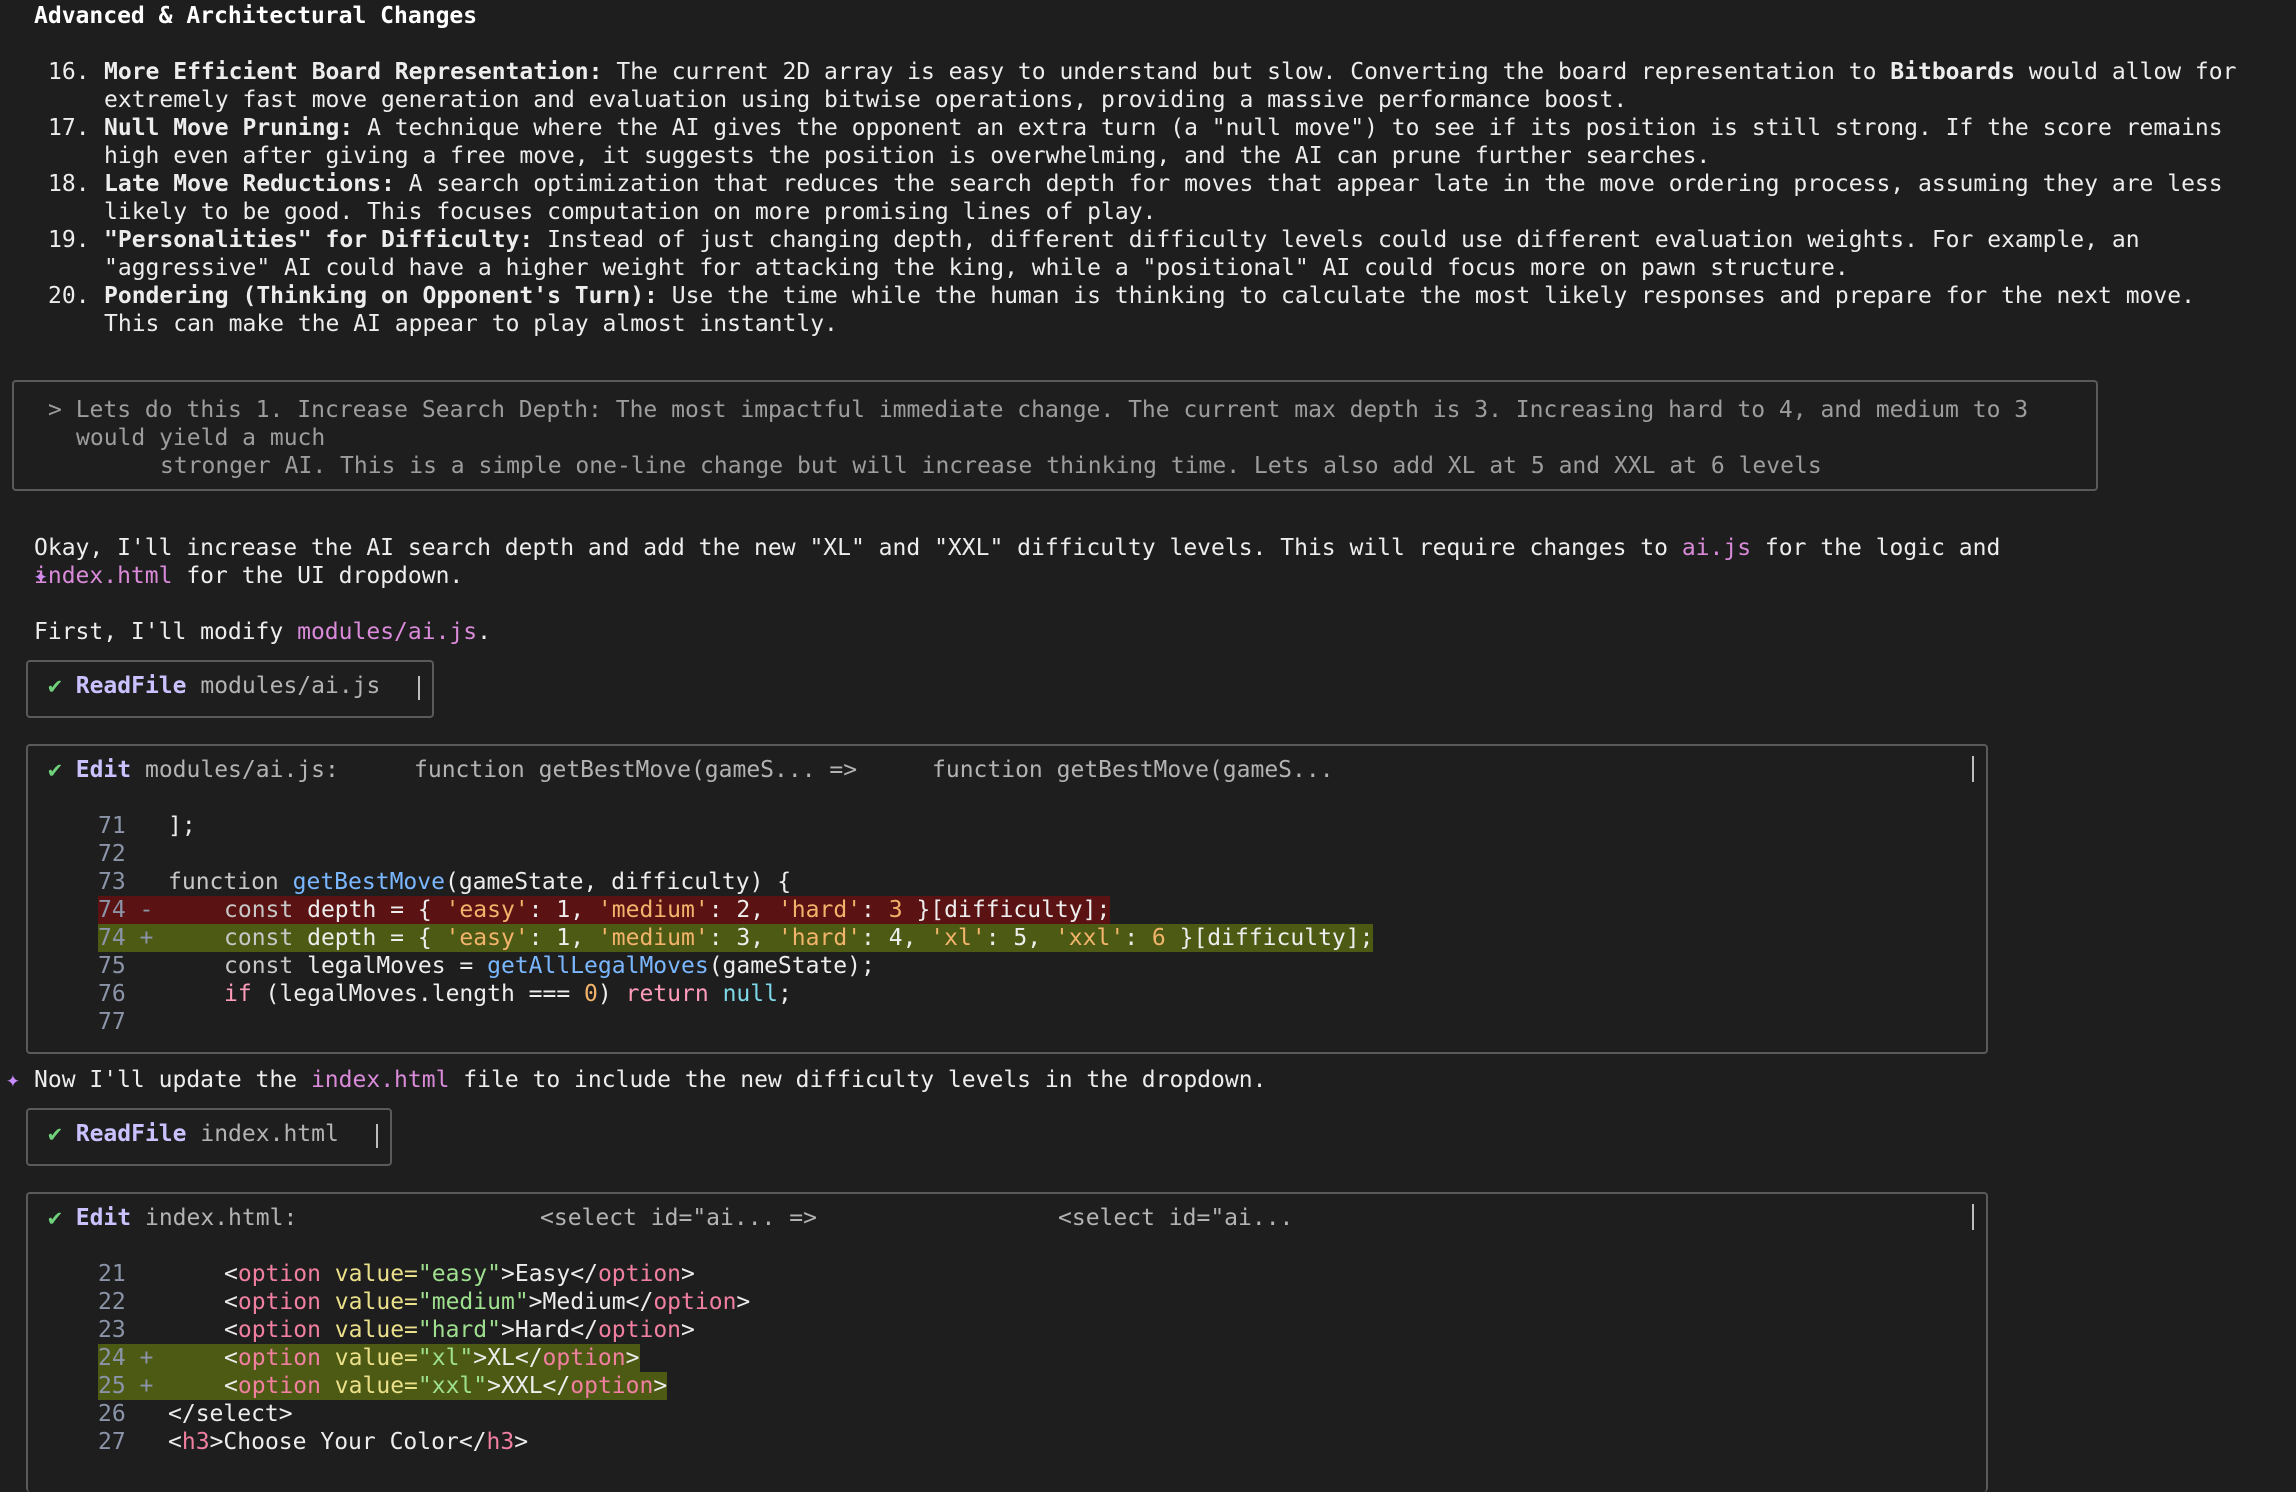 The width and height of the screenshot is (2296, 1492). Describe the element at coordinates (13, 1080) in the screenshot. I see `assistant-message: ✦` at that location.